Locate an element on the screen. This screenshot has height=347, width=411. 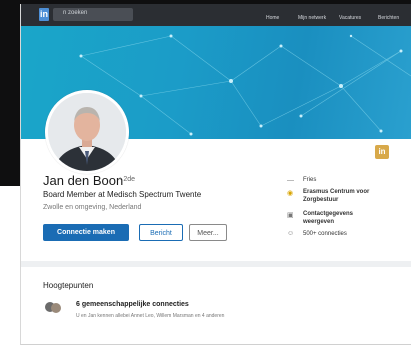
connections-count: 500+ connecties is located at coordinates (325, 234).